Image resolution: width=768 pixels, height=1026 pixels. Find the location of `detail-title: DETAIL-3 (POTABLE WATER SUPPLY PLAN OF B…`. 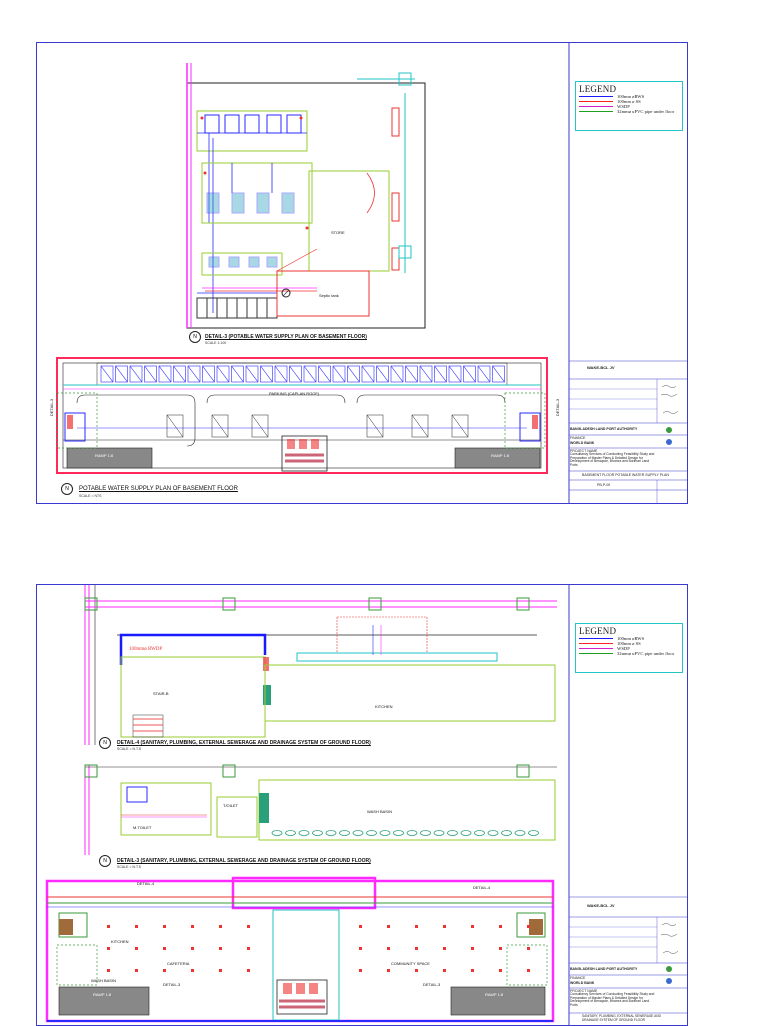

detail-title: DETAIL-3 (POTABLE WATER SUPPLY PLAN OF B… is located at coordinates (286, 337).